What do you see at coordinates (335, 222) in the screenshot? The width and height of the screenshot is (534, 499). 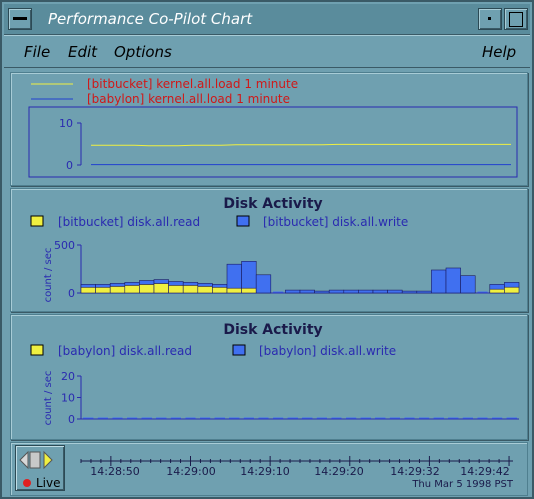 I see `legend-label-bitbucket-write: [bitbucket] disk.all.write` at bounding box center [335, 222].